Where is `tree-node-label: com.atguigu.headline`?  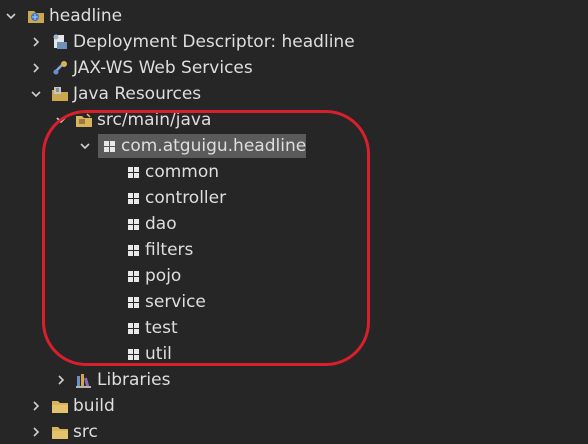 tree-node-label: com.atguigu.headline is located at coordinates (214, 146).